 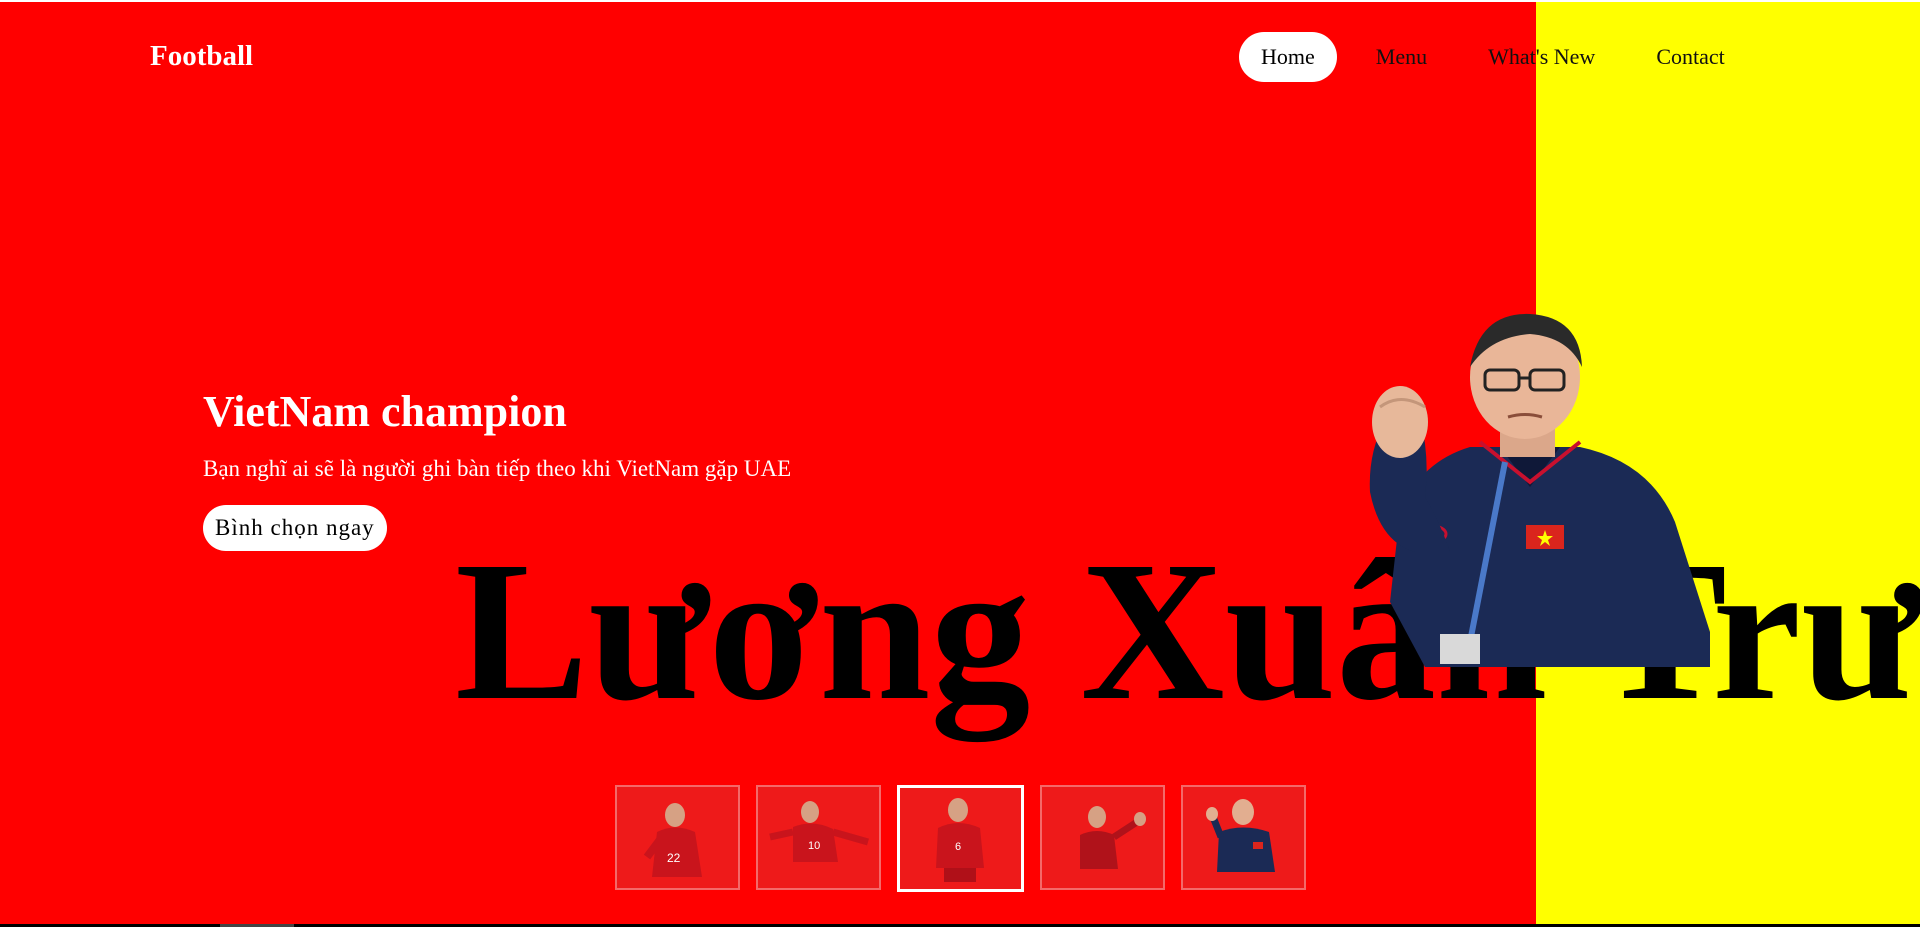 I want to click on nav-item-menu: Menu, so click(x=1401, y=57).